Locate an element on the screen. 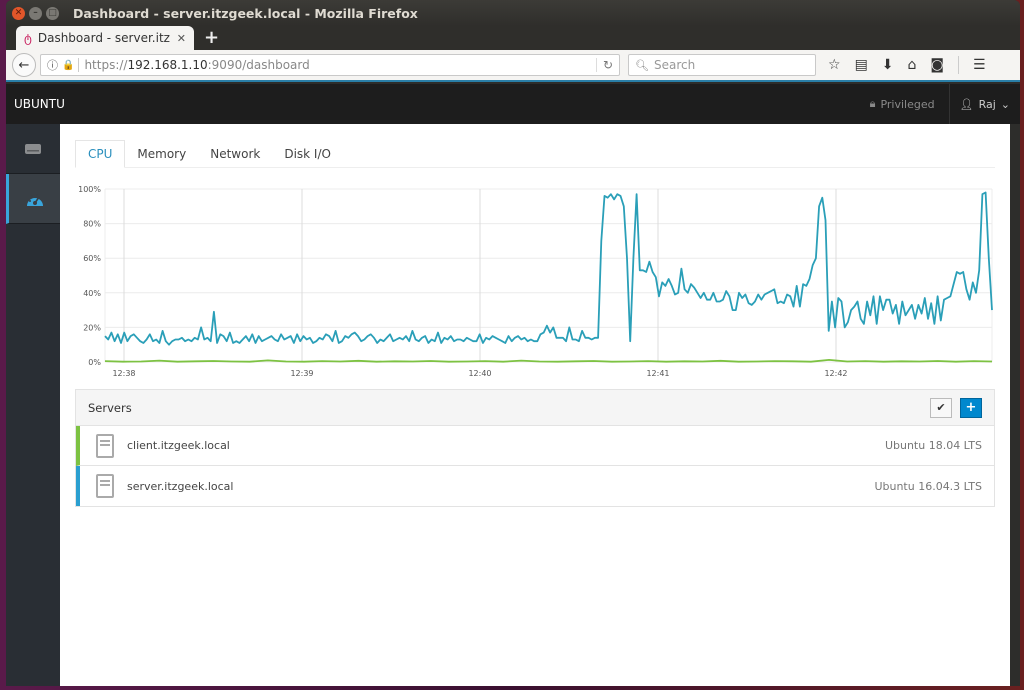  search-icon: 🔍︎ is located at coordinates (642, 65).